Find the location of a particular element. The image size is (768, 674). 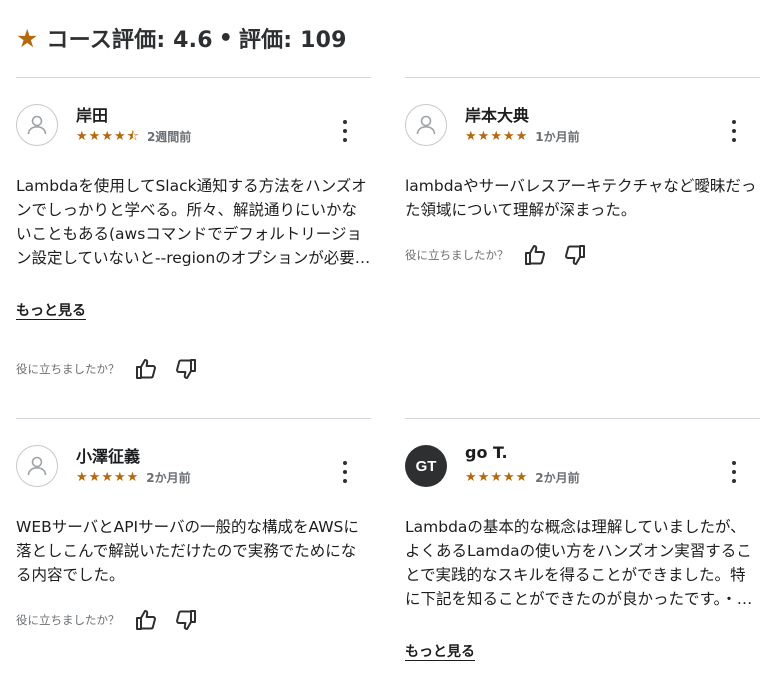

avatar: GT is located at coordinates (426, 466).